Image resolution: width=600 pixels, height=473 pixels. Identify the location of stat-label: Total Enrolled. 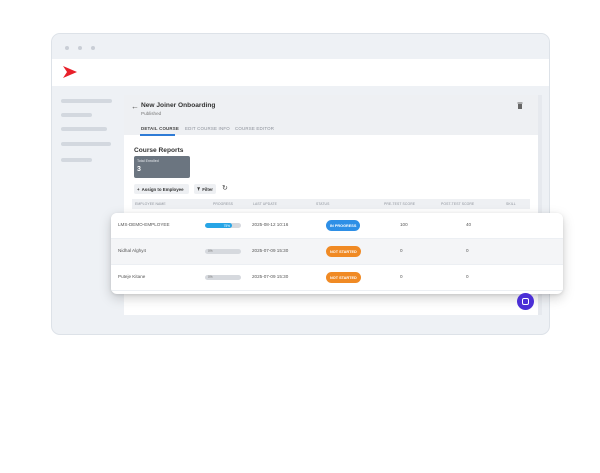
(148, 161).